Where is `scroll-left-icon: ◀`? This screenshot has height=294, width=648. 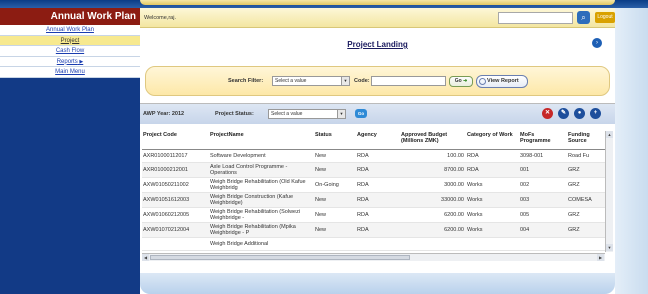 scroll-left-icon: ◀ is located at coordinates (145, 257).